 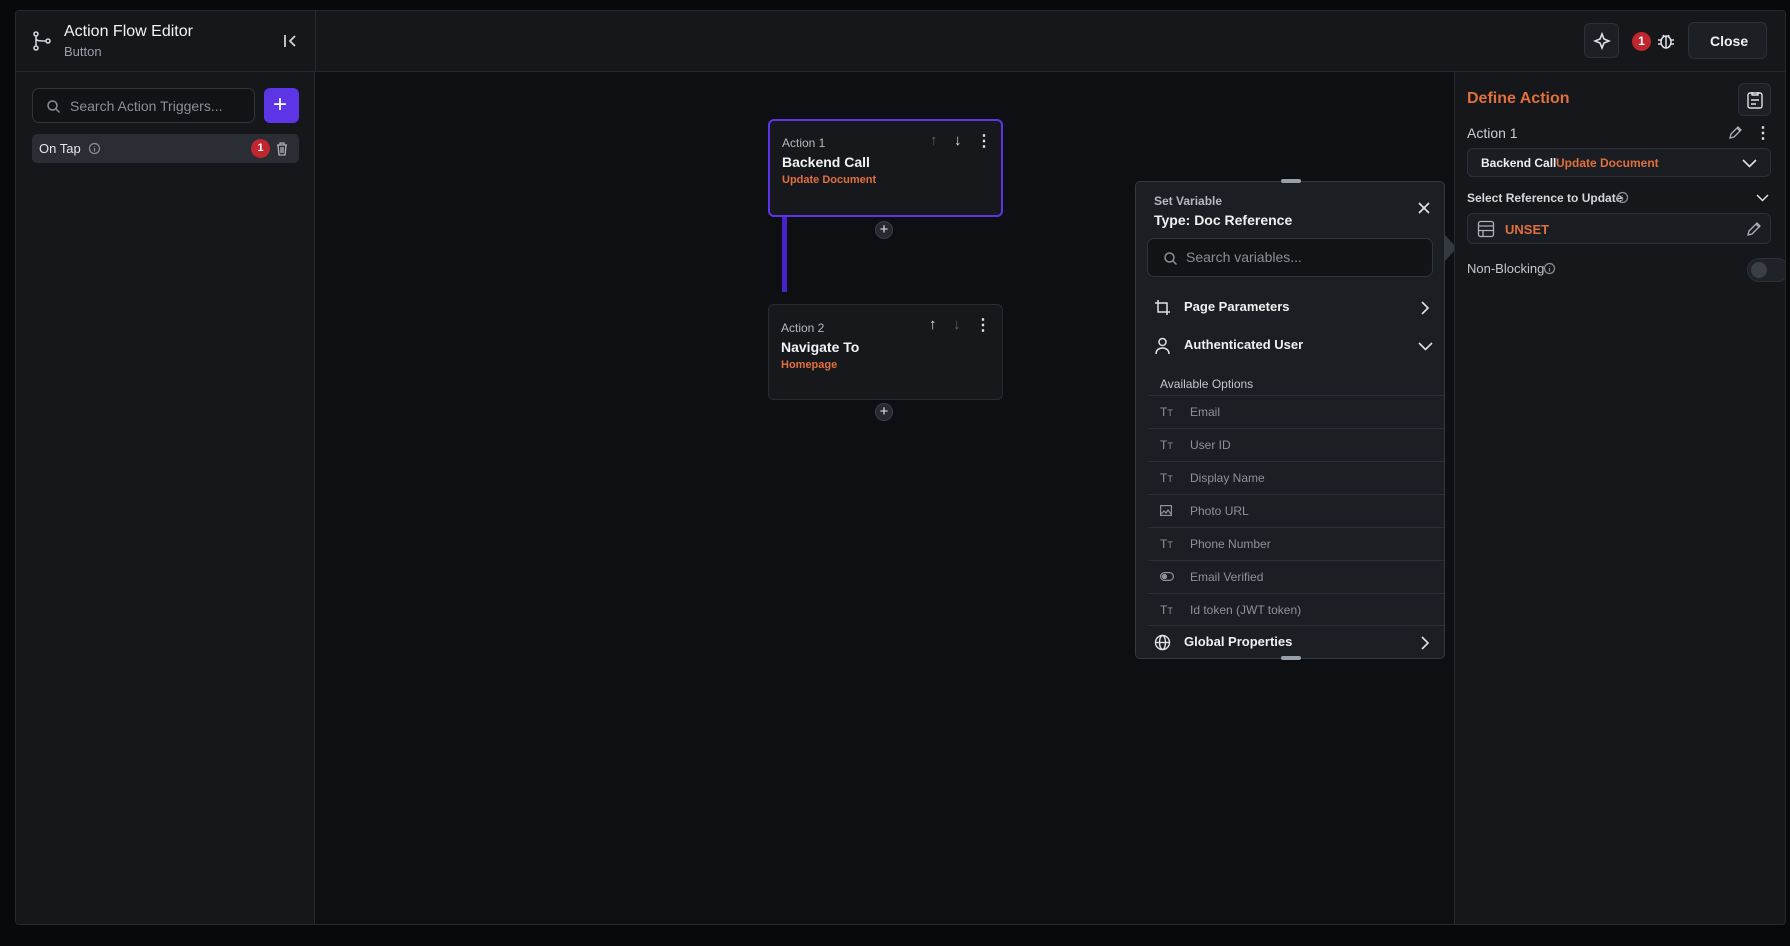 I want to click on toggle-knob, so click(x=1759, y=270).